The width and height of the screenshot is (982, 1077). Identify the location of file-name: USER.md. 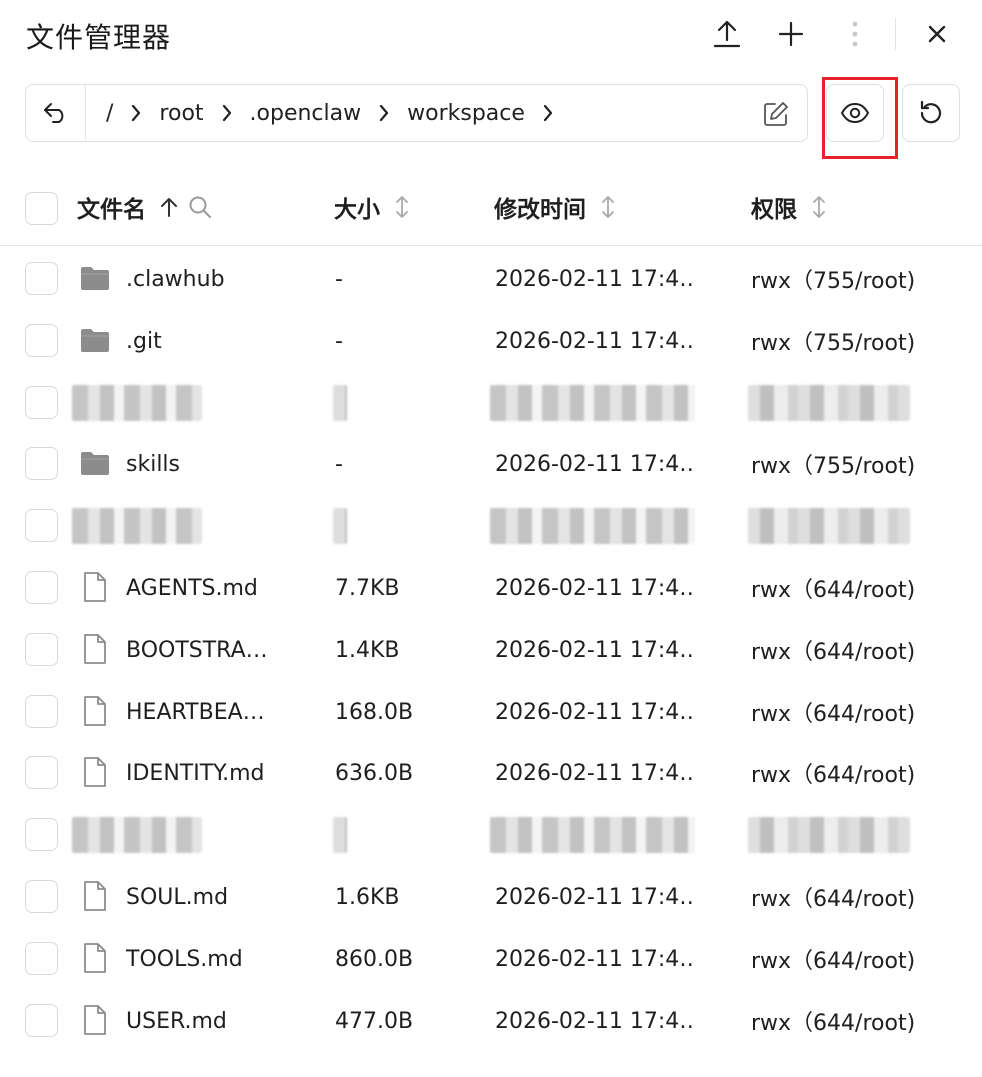
(206, 1021).